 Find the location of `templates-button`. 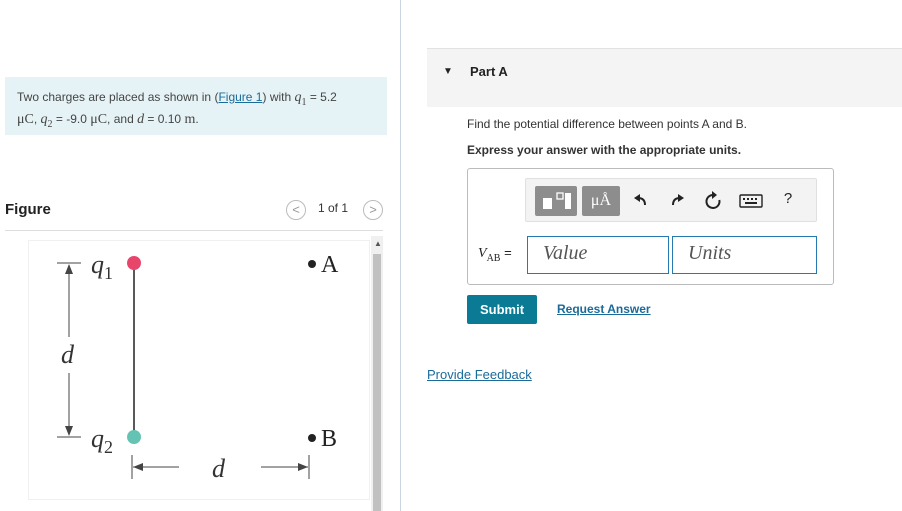

templates-button is located at coordinates (556, 201).